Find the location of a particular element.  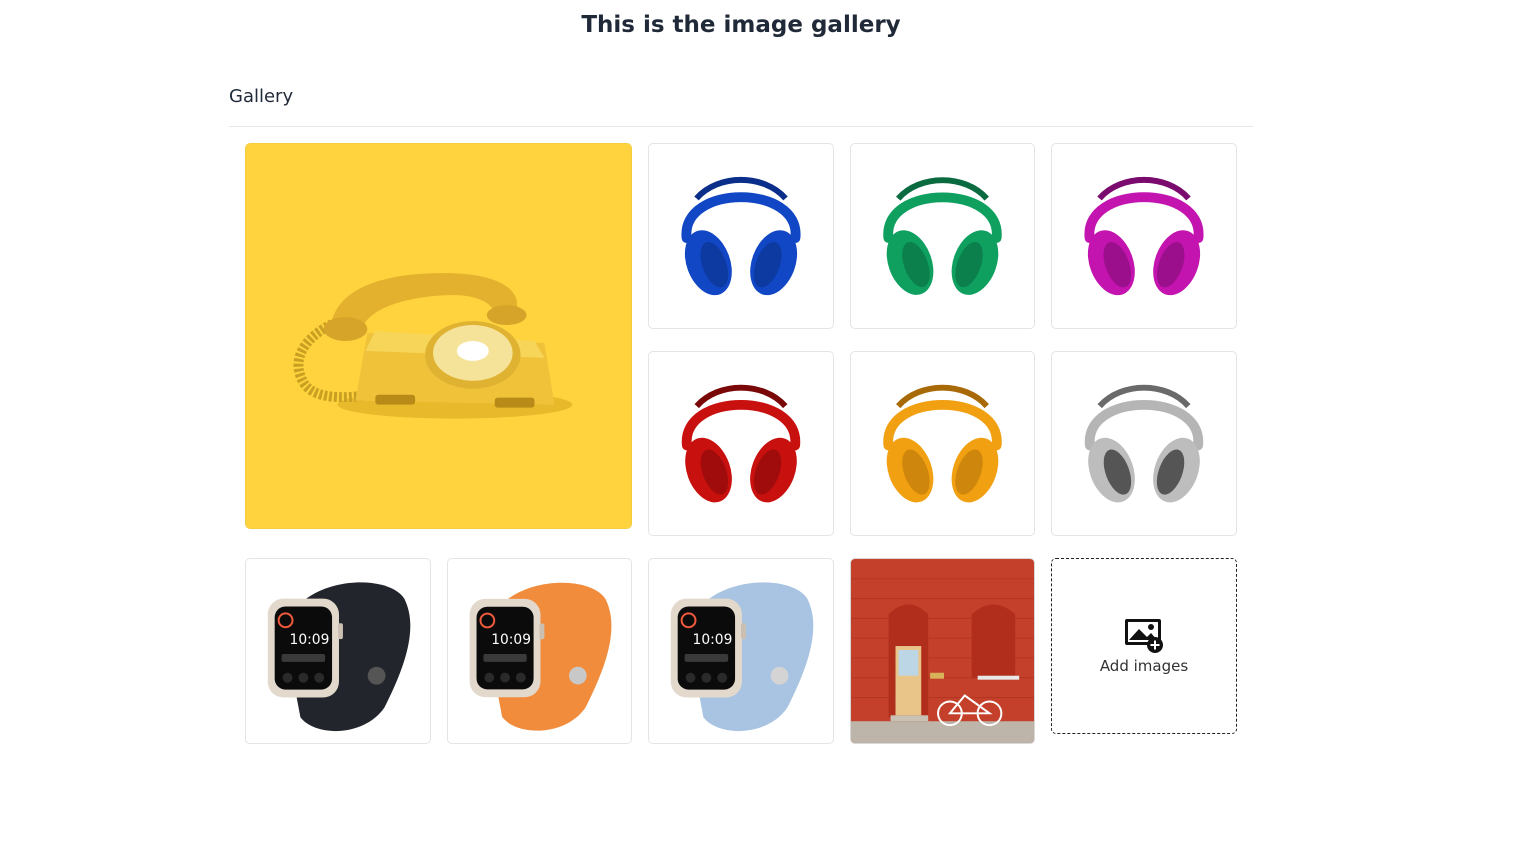

yellow-telephone-illustration is located at coordinates (438, 336).